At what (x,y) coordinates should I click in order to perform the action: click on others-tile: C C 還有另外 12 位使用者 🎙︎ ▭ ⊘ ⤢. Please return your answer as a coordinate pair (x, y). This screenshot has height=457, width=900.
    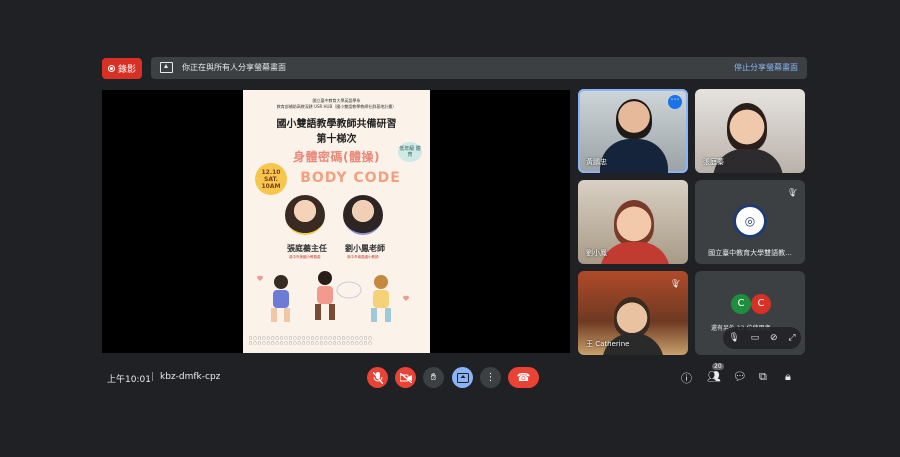
    Looking at the image, I should click on (750, 313).